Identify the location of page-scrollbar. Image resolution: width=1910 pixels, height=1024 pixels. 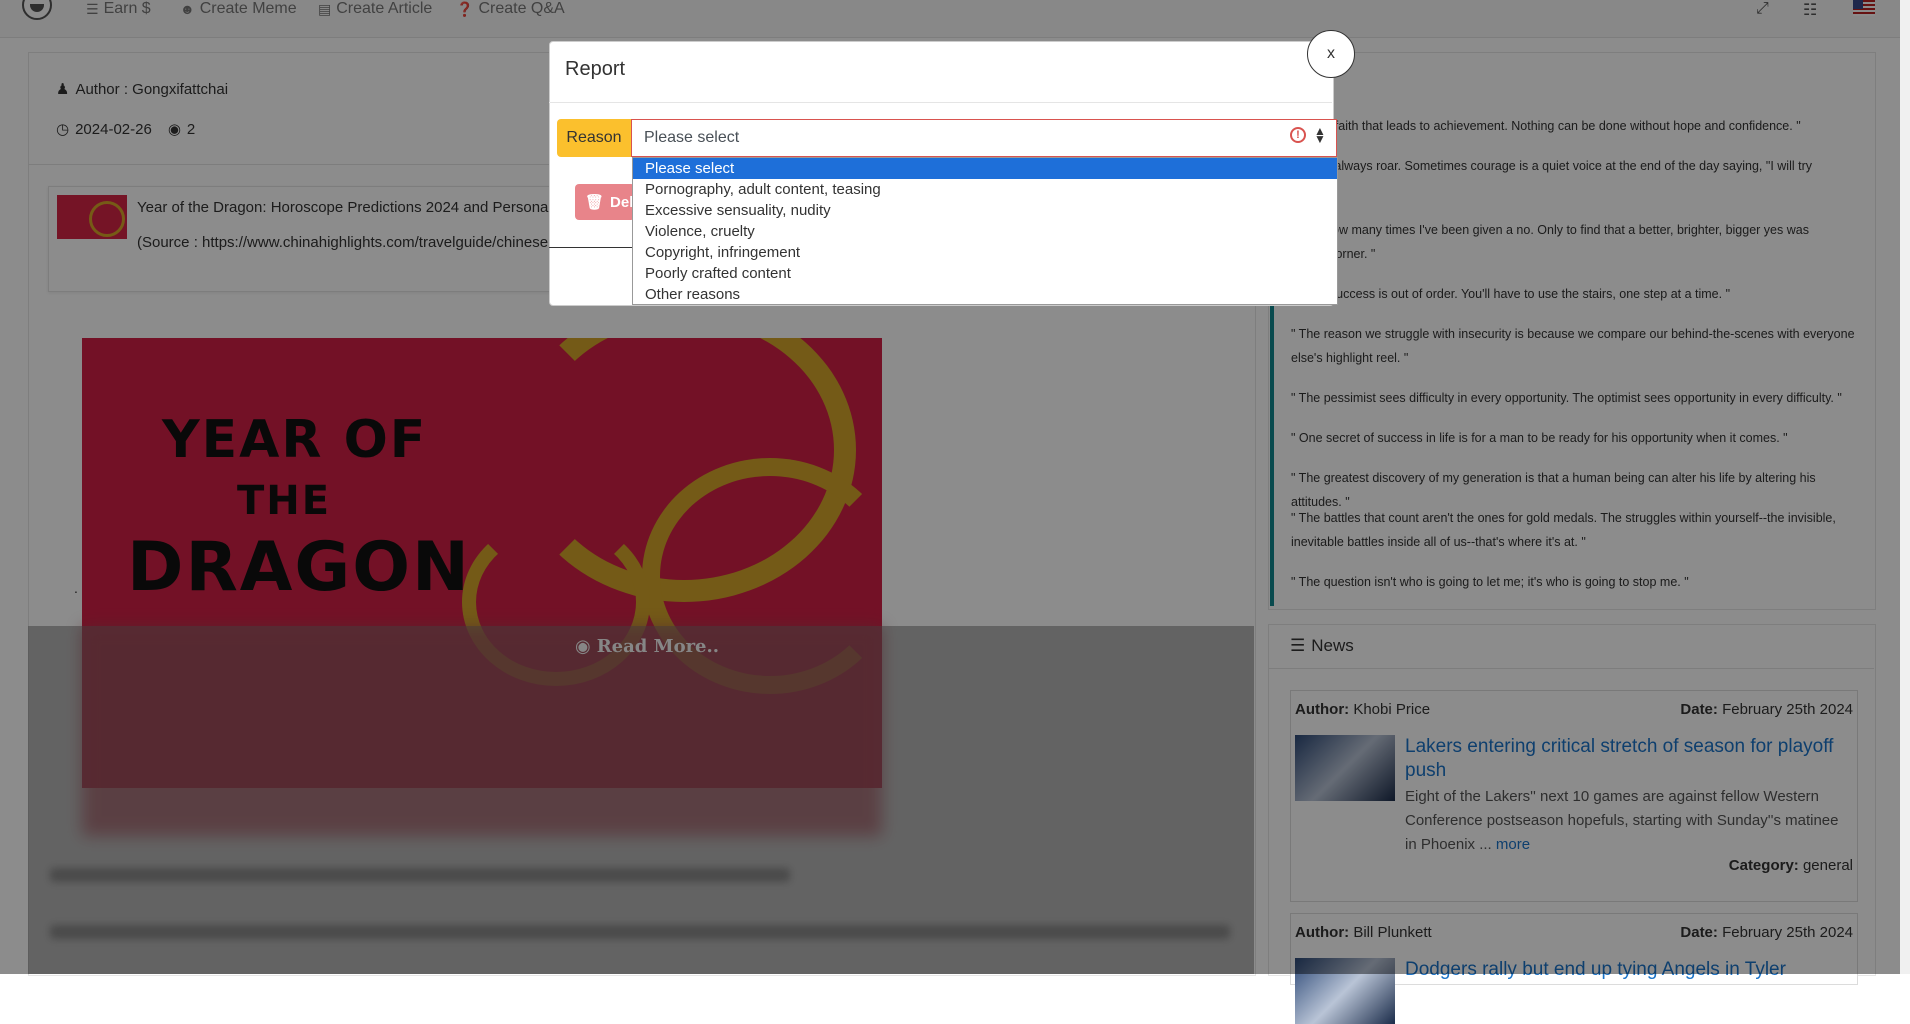
(1905, 487).